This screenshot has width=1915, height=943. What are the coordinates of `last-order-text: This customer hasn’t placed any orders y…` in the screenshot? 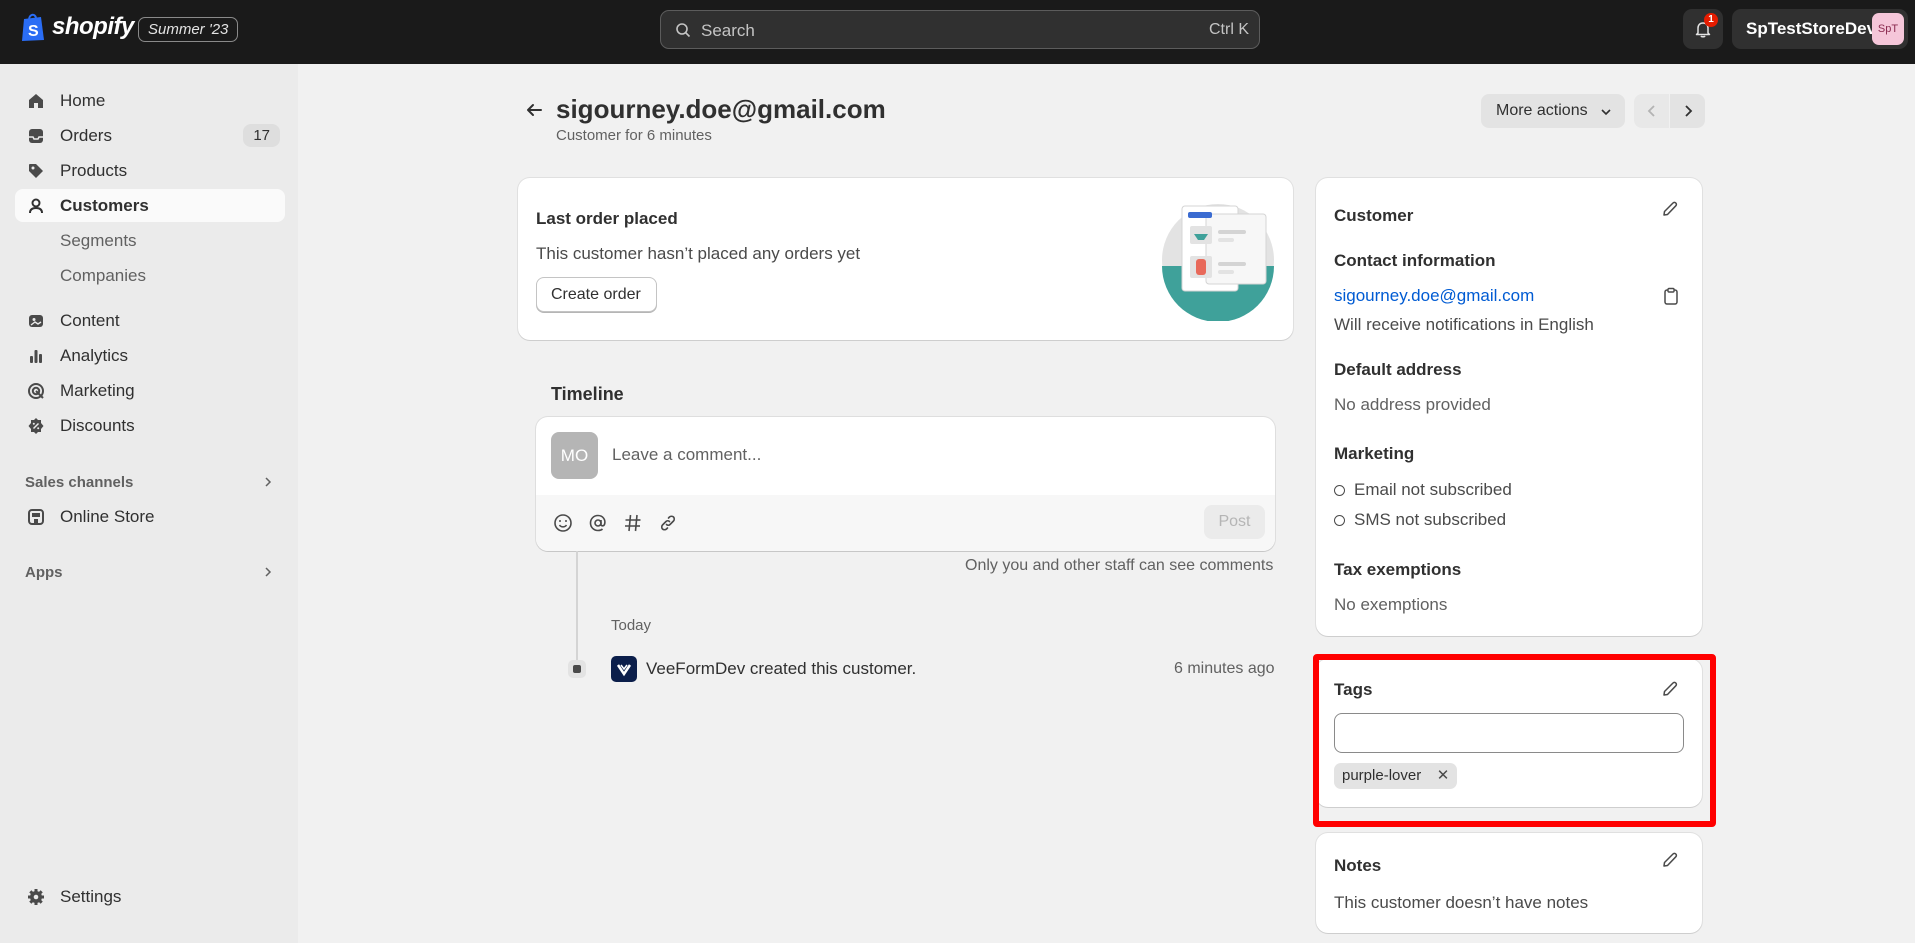 It's located at (698, 253).